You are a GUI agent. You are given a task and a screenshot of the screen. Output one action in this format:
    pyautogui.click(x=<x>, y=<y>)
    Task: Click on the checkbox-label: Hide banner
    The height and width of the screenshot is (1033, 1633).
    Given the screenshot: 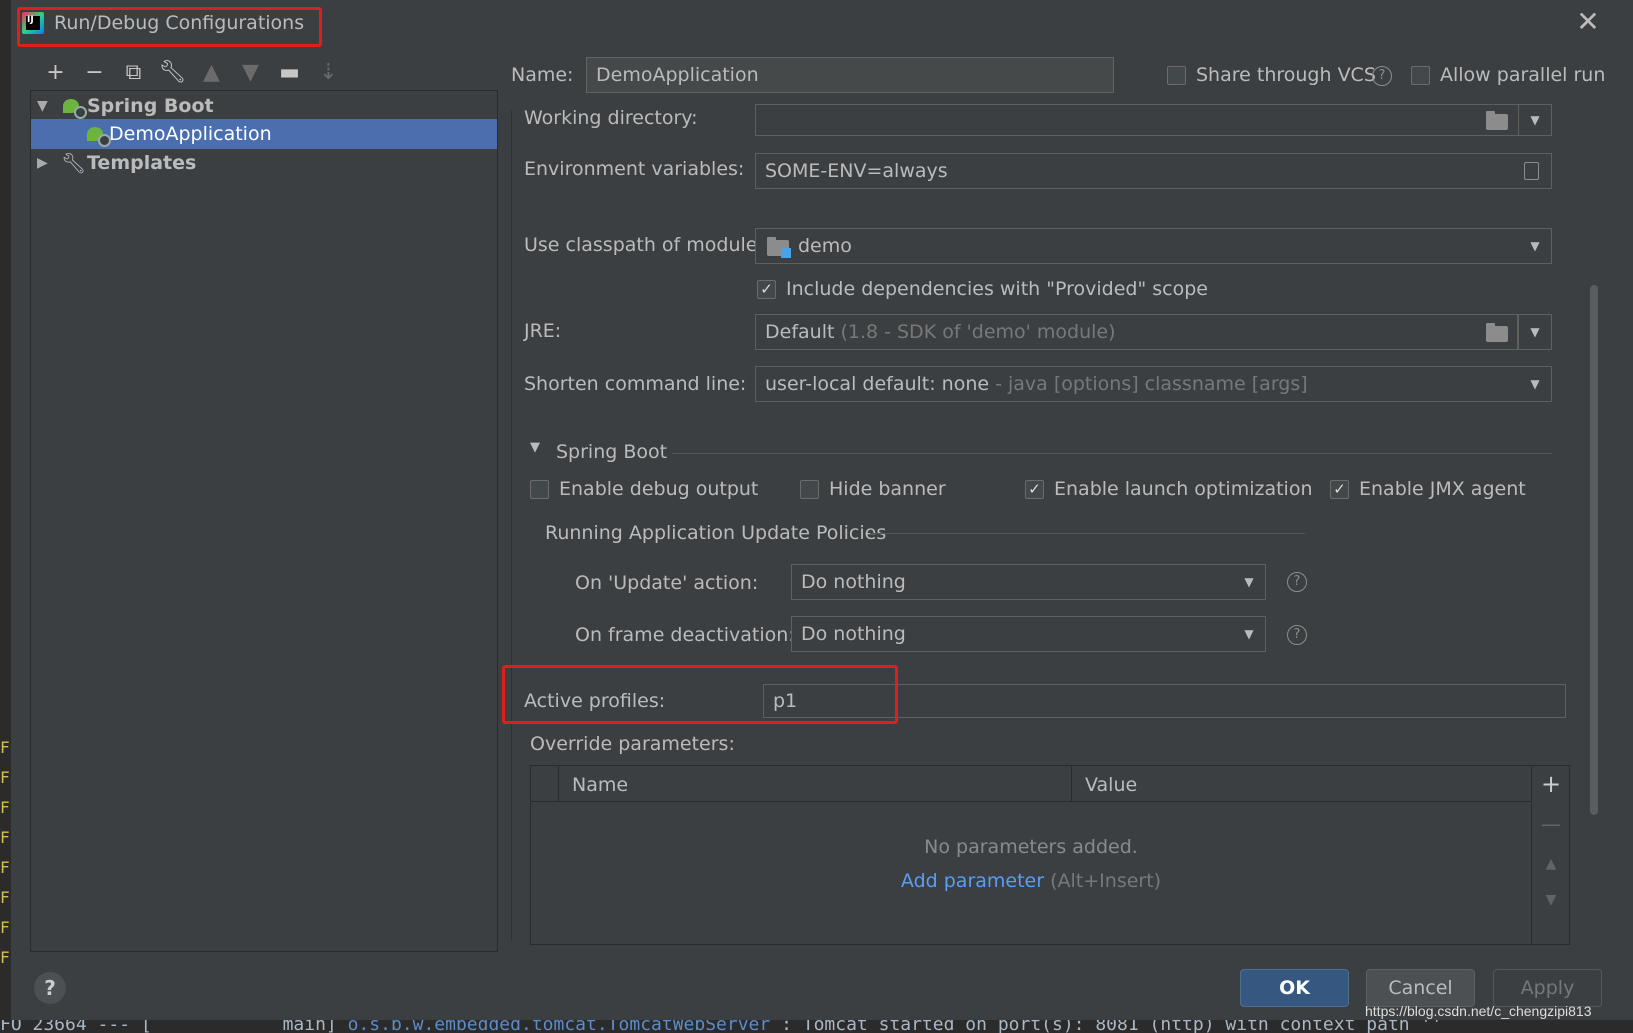 What is the action you would take?
    pyautogui.click(x=887, y=489)
    